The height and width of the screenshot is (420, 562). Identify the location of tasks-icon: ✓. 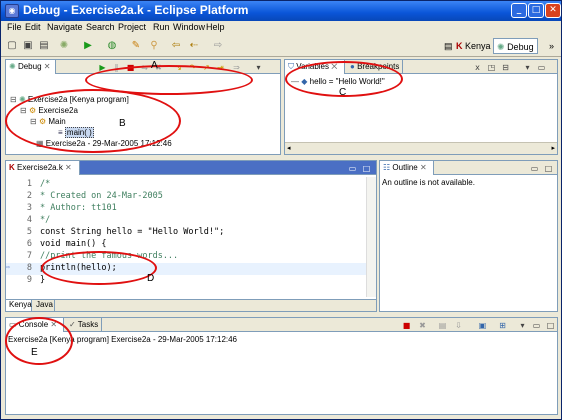
(72, 324).